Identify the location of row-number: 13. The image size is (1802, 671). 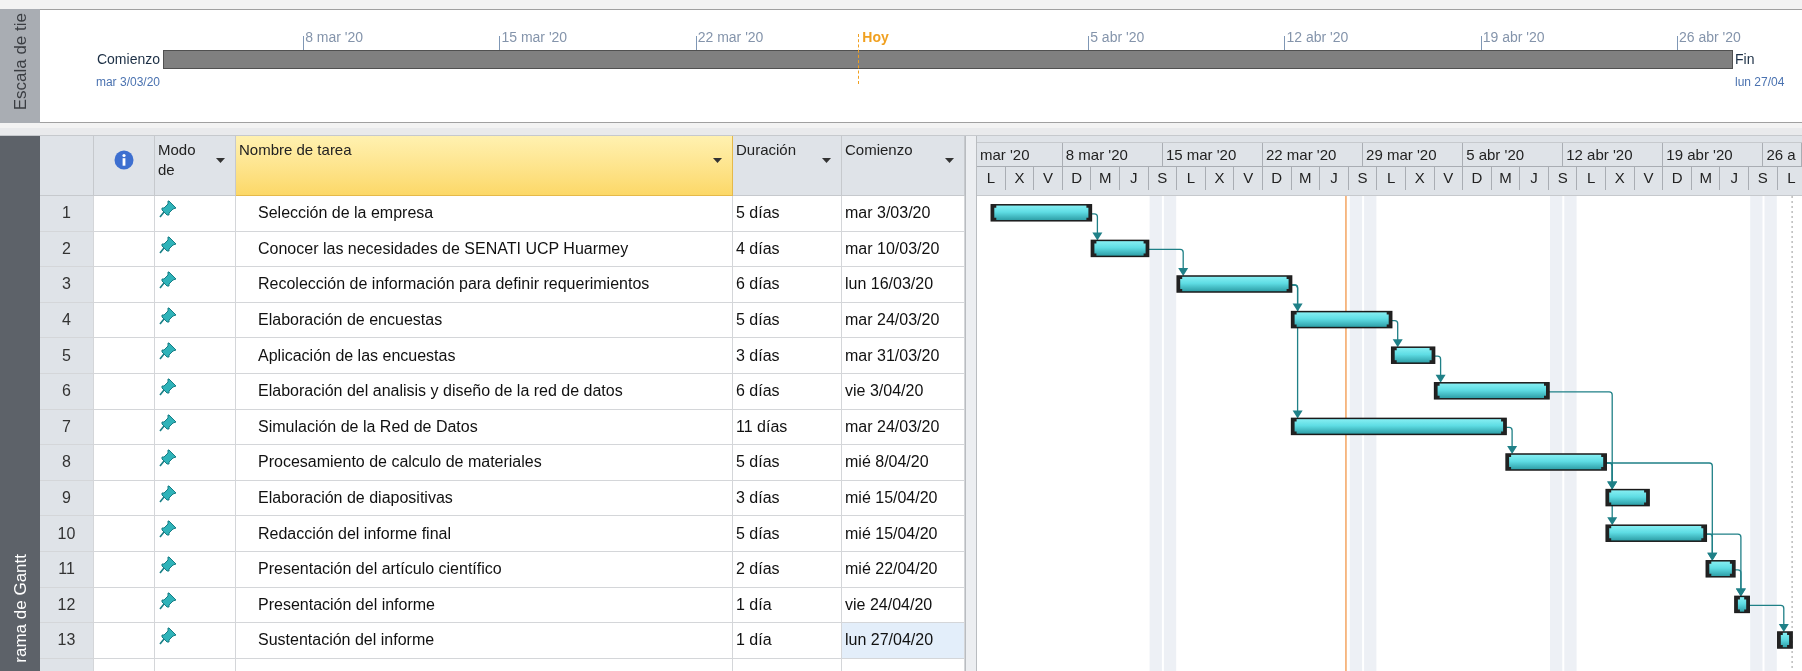
(67, 641).